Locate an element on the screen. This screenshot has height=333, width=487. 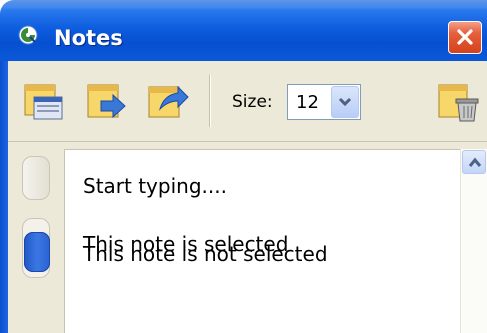
size-dropdown: 12 is located at coordinates (324, 102).